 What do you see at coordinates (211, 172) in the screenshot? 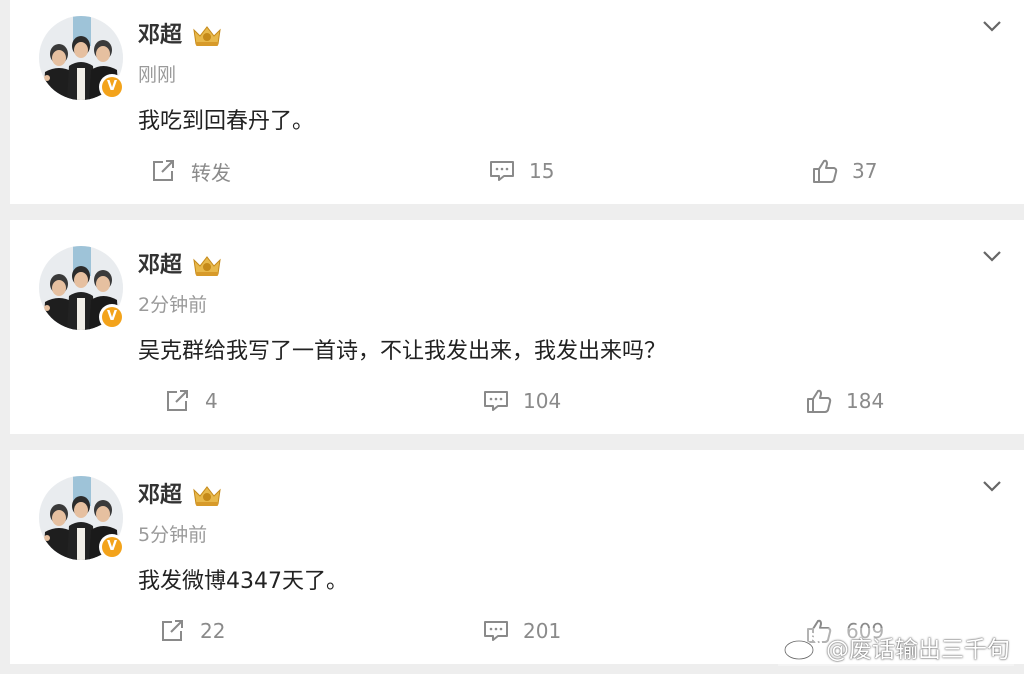
I see `repost-label: 转发` at bounding box center [211, 172].